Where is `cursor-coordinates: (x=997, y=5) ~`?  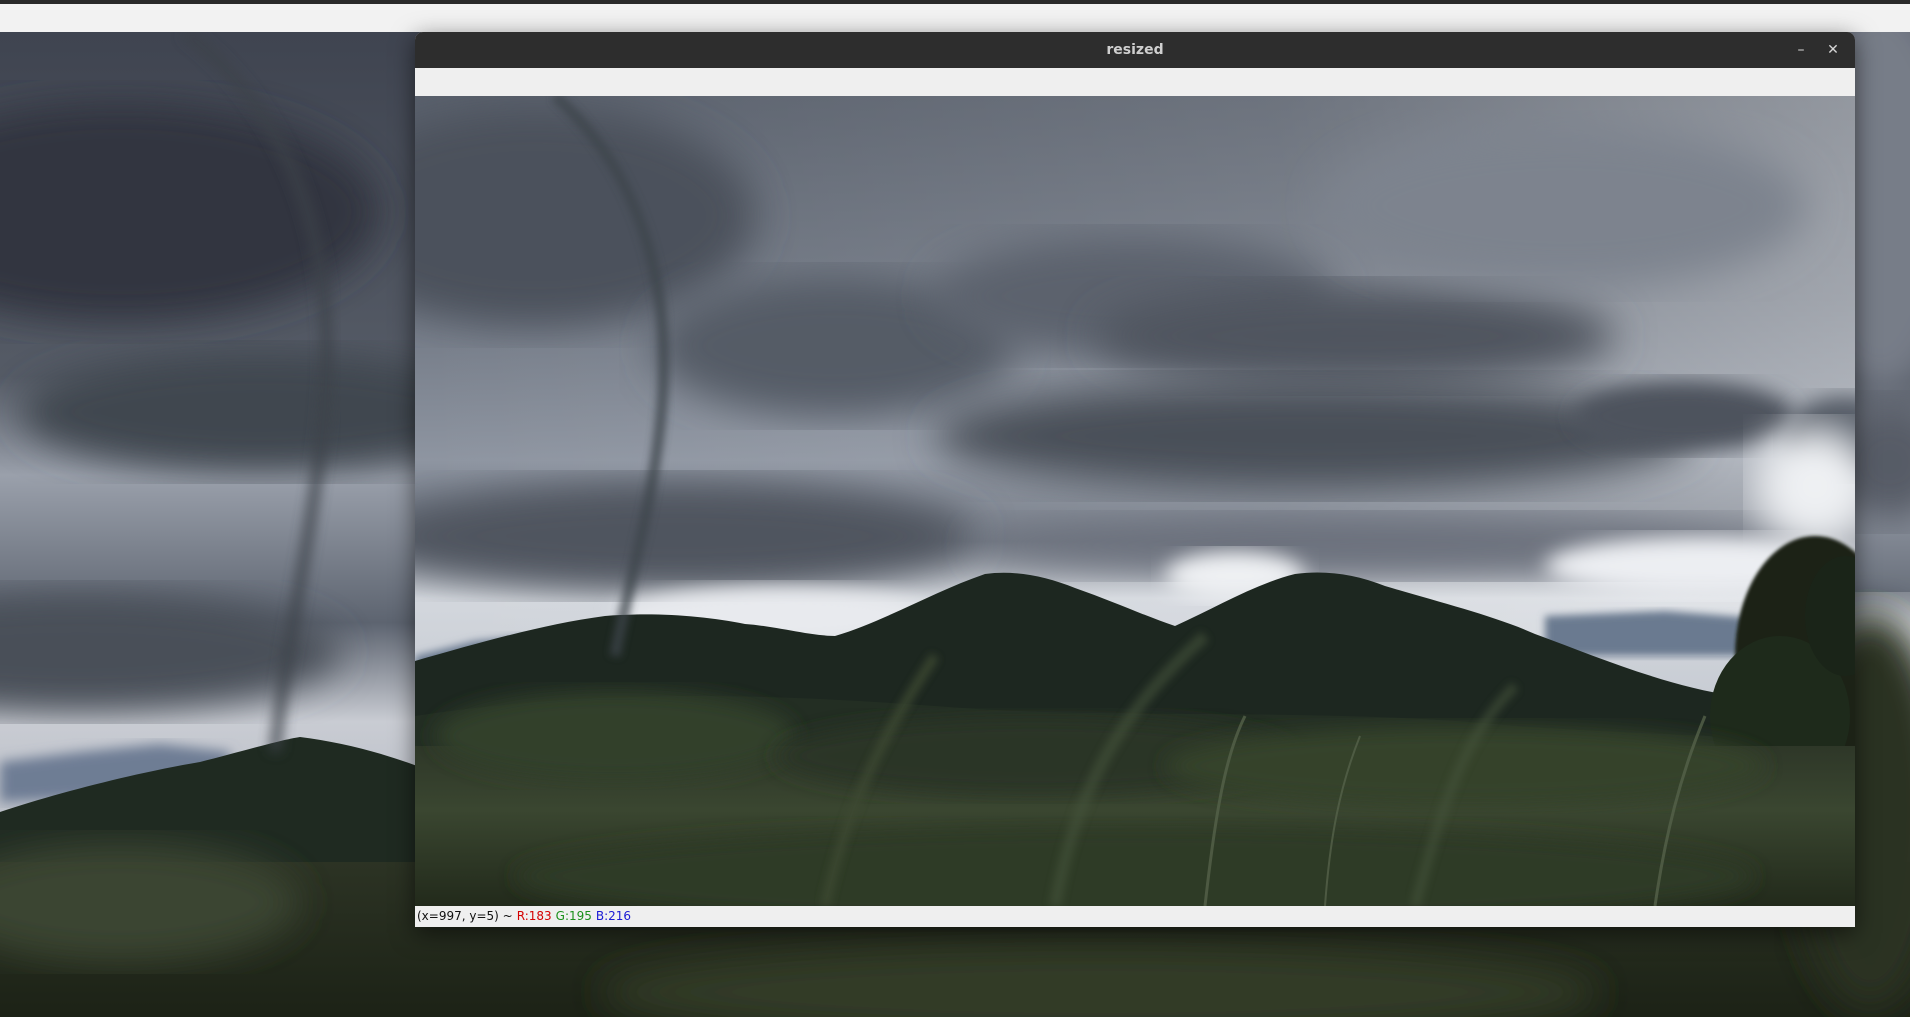 cursor-coordinates: (x=997, y=5) ~ is located at coordinates (465, 916).